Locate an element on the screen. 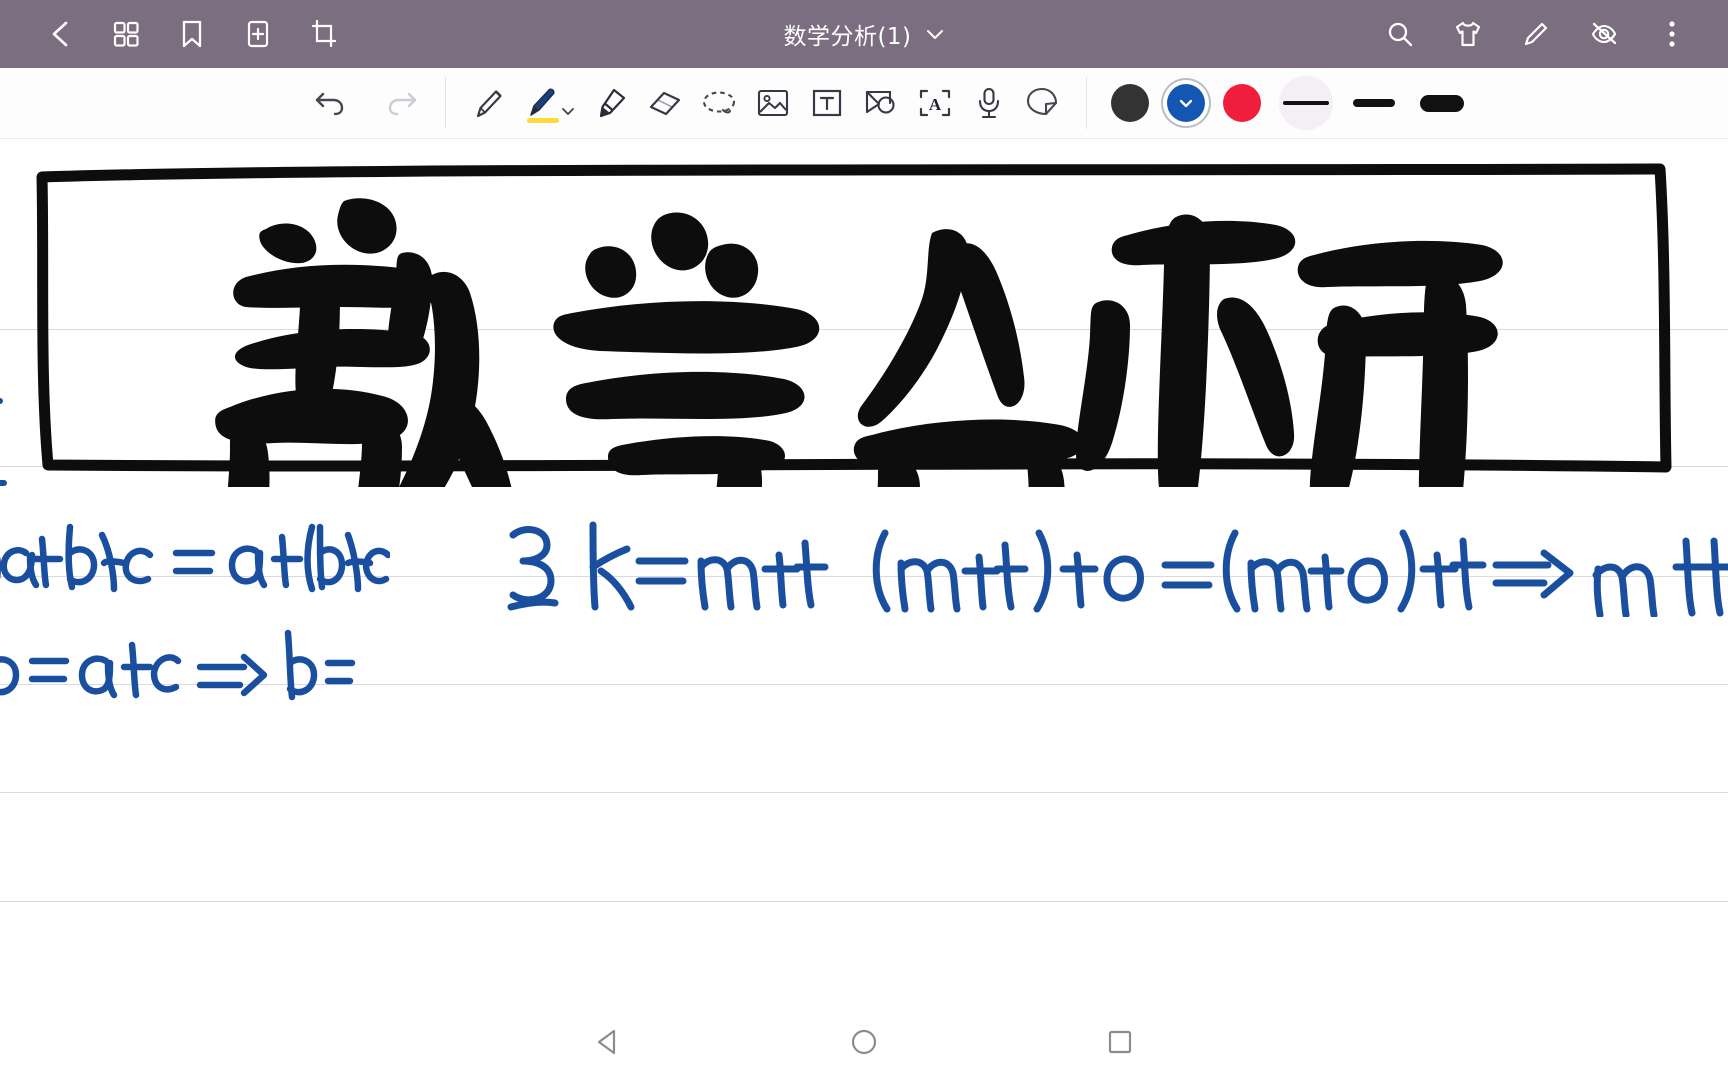  android-recents-button is located at coordinates (1120, 1044).